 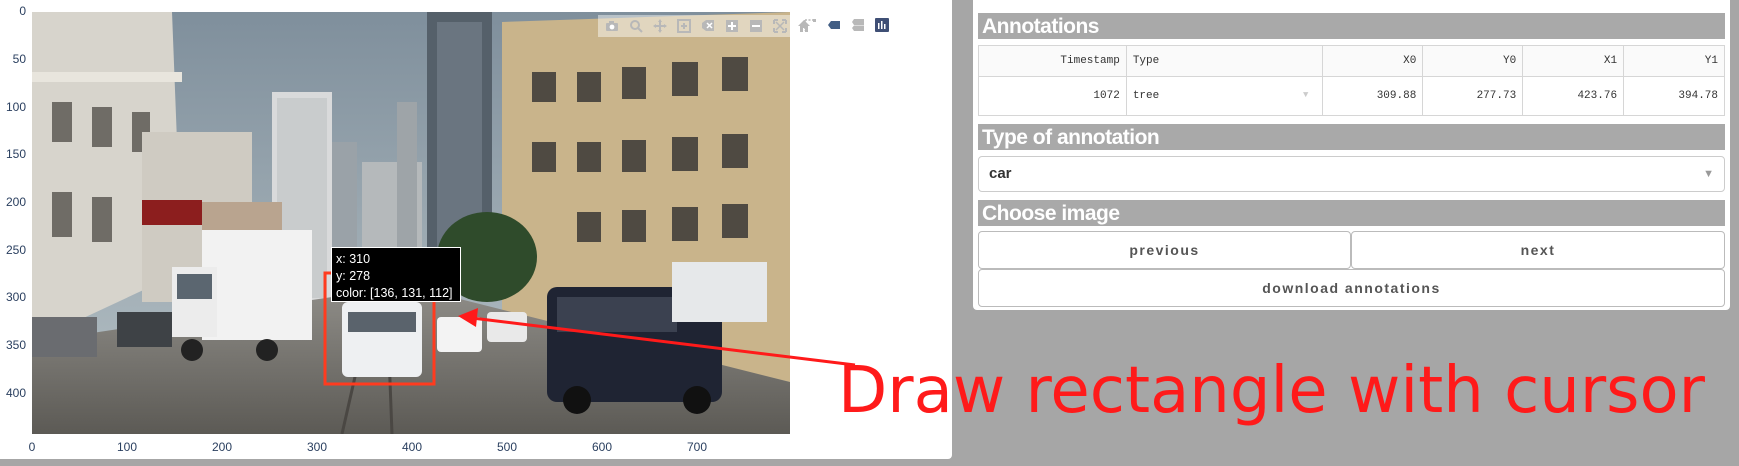 What do you see at coordinates (317, 447) in the screenshot?
I see `x-tick: 300` at bounding box center [317, 447].